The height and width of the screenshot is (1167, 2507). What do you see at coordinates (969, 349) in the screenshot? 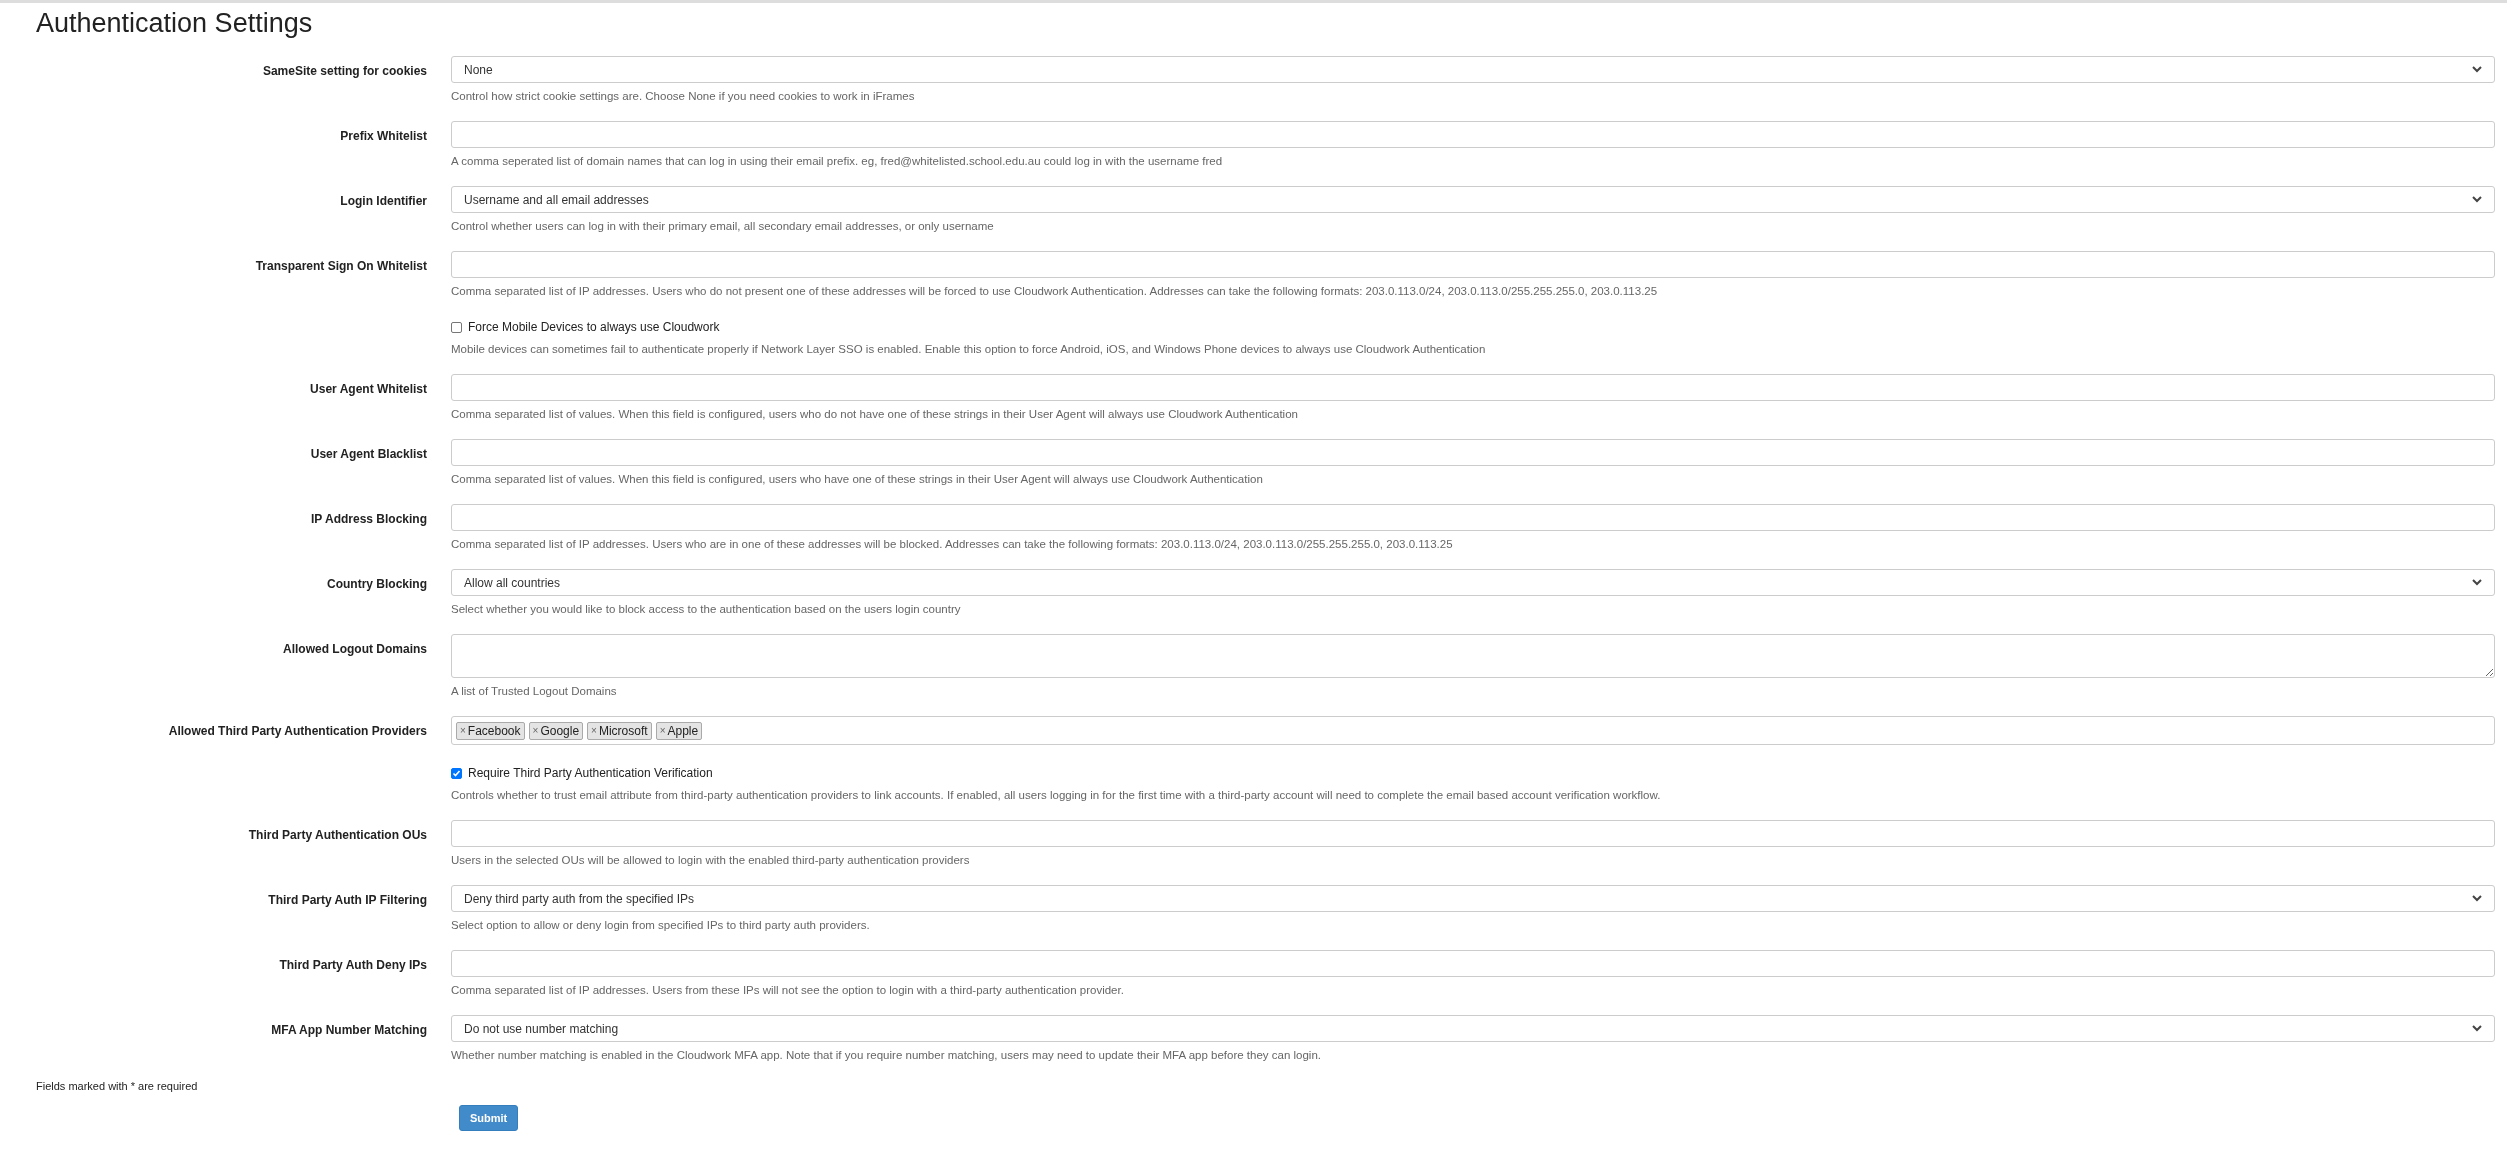
I see `help-text: Mobile devices can sometimes fail to authenticate properly if Network Layer SSO is enabled. Enable this option to force Android, iOS, and Windows Phone devices to always use Cloudwork Authentication` at bounding box center [969, 349].